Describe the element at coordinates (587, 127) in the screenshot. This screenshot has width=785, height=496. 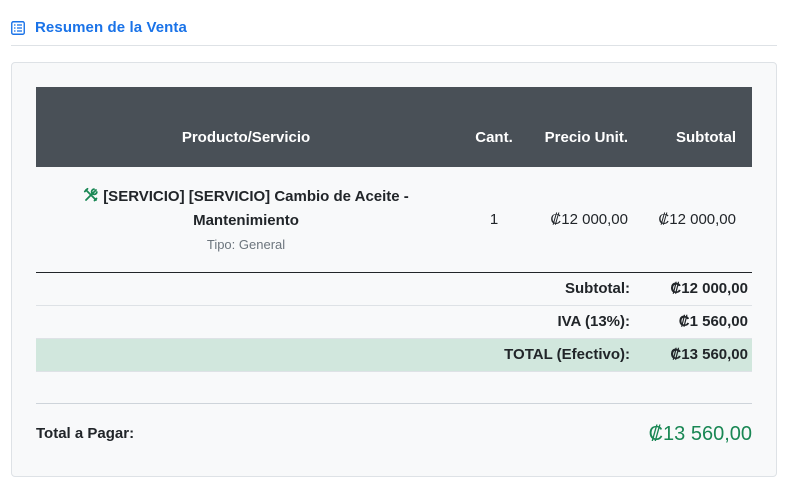
I see `column-header-price: Precio Unit.` at that location.